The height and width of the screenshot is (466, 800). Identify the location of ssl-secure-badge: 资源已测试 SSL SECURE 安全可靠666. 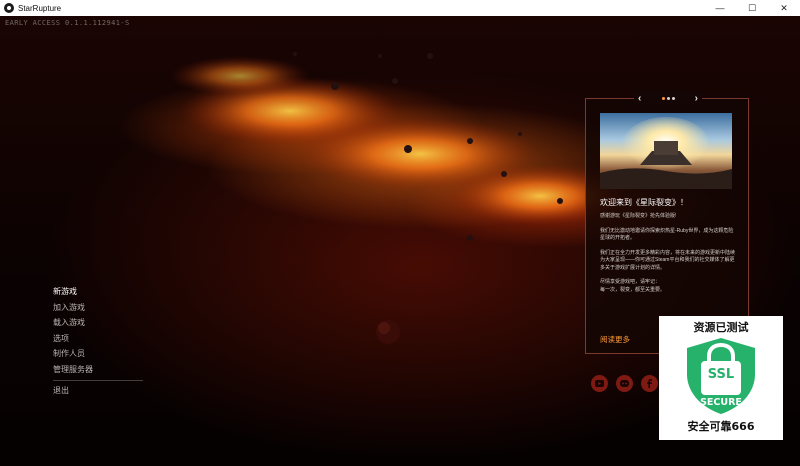
(721, 378).